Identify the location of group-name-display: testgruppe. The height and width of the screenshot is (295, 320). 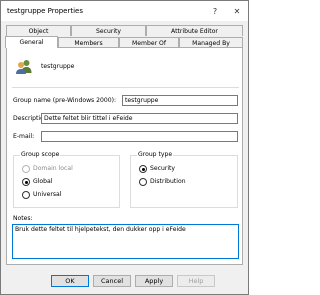
(58, 66).